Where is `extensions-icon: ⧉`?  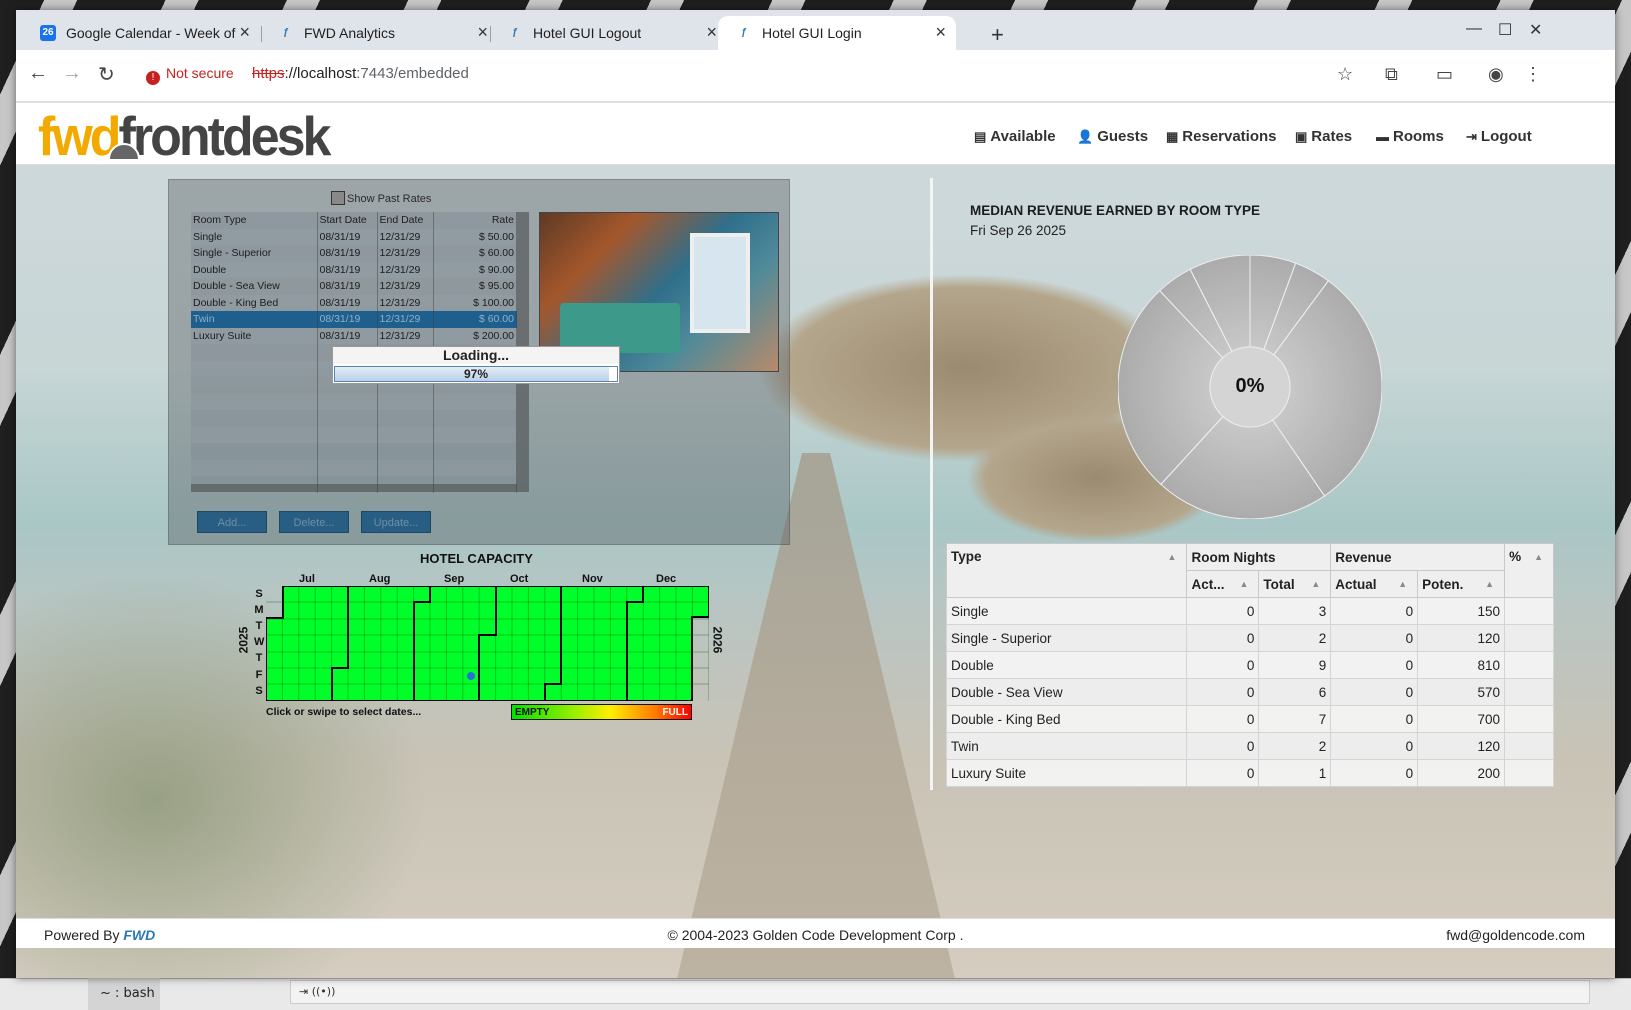
extensions-icon: ⧉ is located at coordinates (1391, 74).